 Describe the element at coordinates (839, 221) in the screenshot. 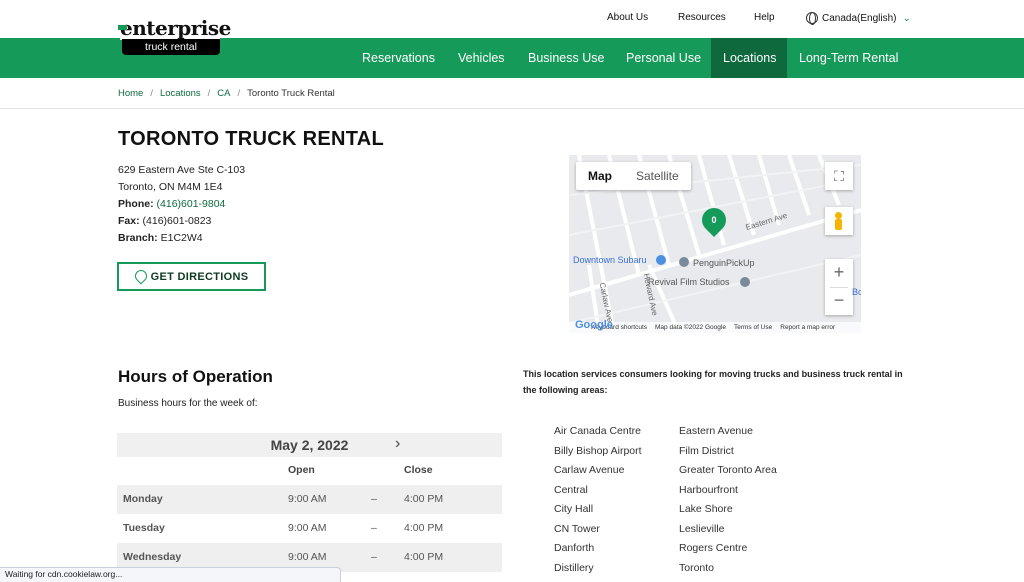

I see `street-view-pegman-icon` at that location.